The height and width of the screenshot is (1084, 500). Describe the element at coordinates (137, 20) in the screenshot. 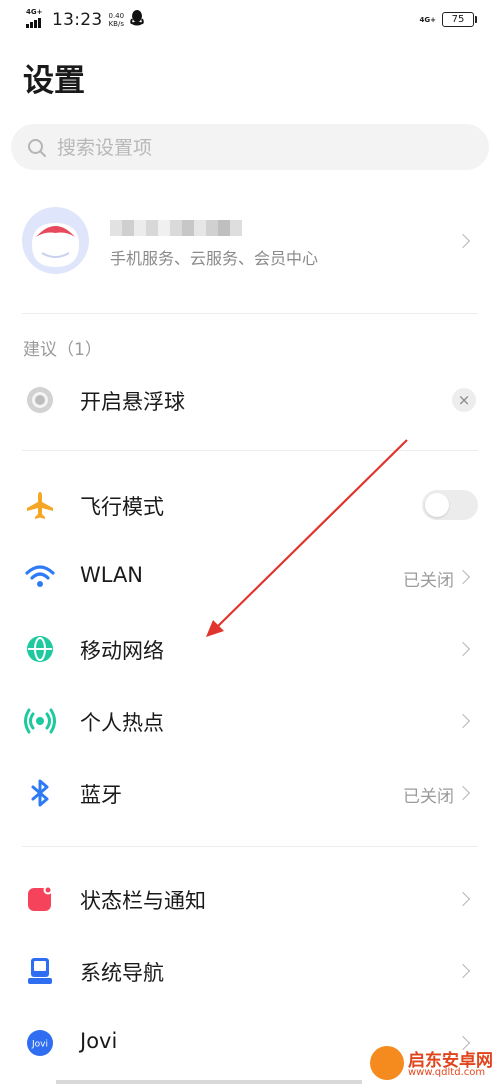

I see `qq-icon` at that location.